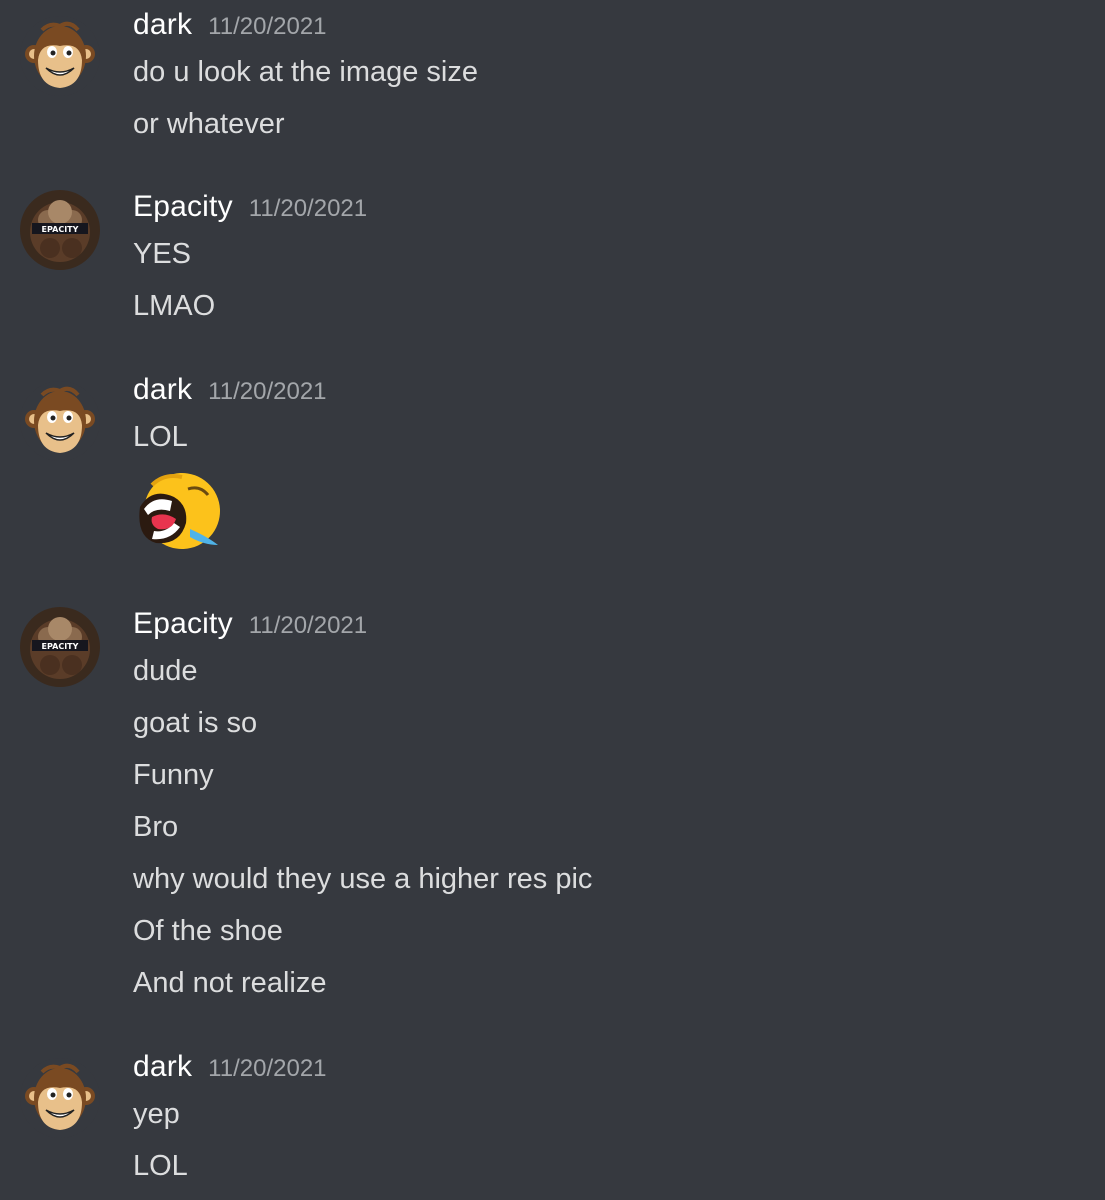 Image resolution: width=1105 pixels, height=1200 pixels. I want to click on message-text: do u look at the image size, so click(305, 72).